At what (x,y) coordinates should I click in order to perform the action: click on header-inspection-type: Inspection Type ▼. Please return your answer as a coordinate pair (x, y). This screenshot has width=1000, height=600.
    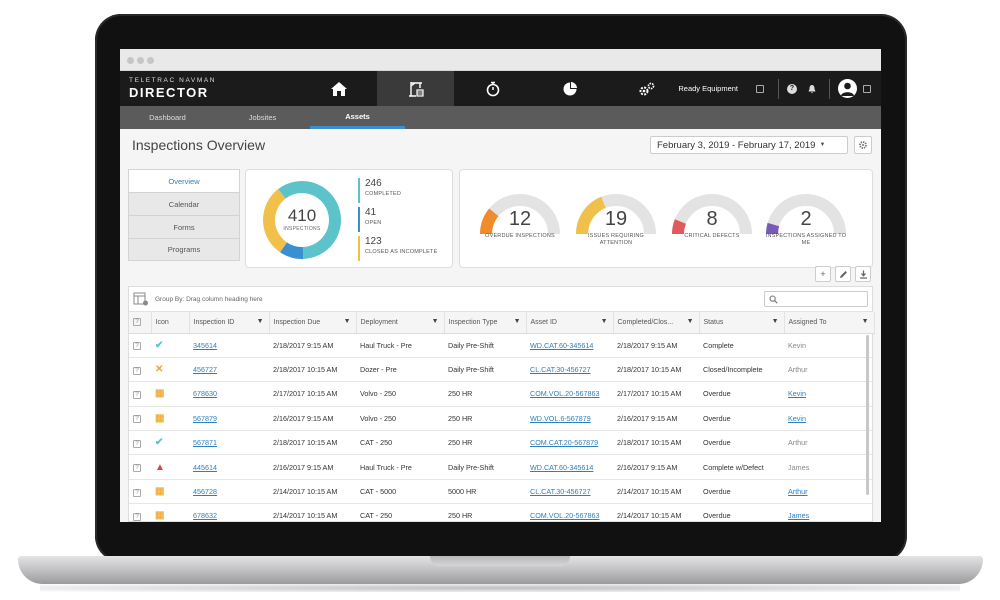
    Looking at the image, I should click on (485, 323).